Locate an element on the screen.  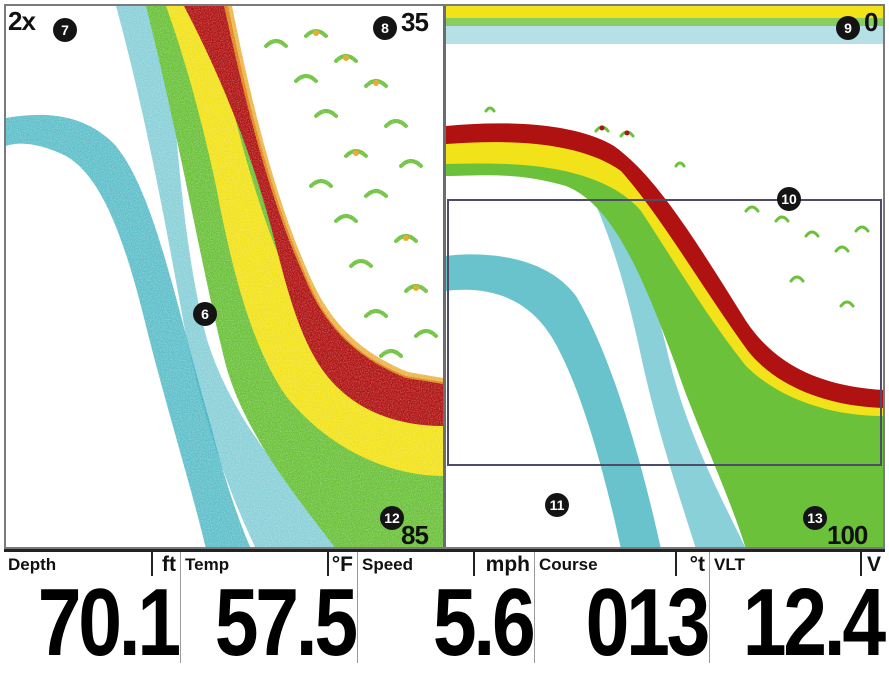
depth-readout: Depth ft 70.1 is located at coordinates (92, 611).